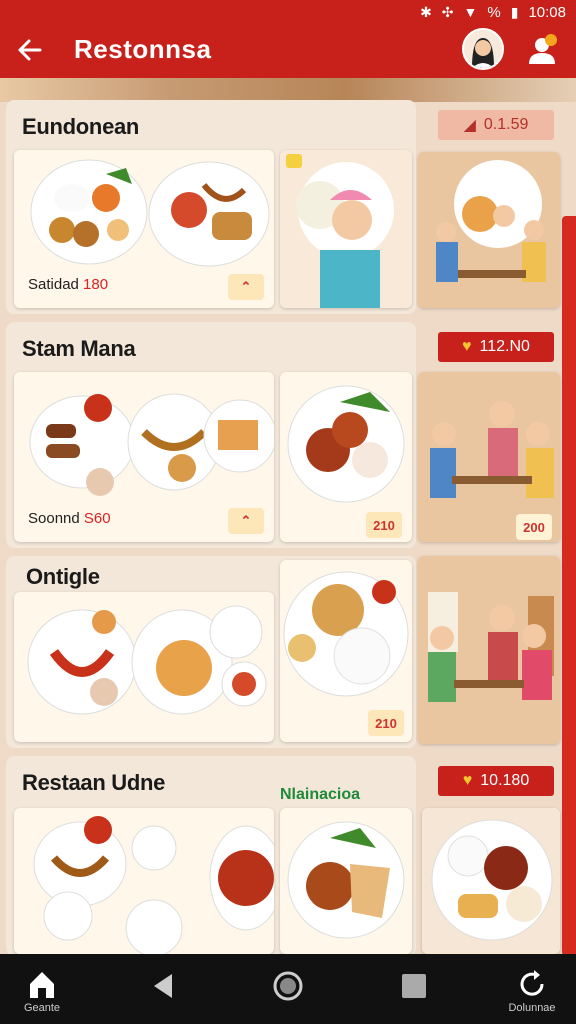 Image resolution: width=576 pixels, height=1024 pixels. What do you see at coordinates (42, 991) in the screenshot?
I see `home-button: Geante` at bounding box center [42, 991].